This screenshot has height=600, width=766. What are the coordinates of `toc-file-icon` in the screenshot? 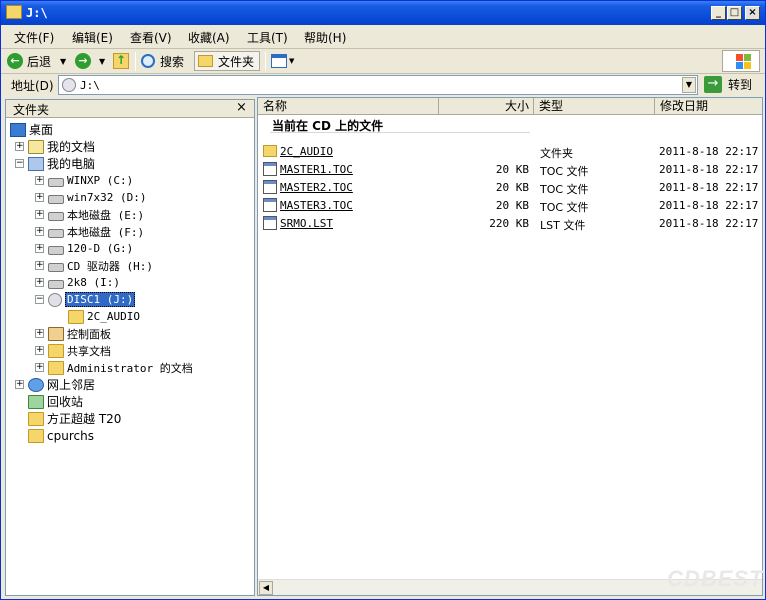 It's located at (270, 205).